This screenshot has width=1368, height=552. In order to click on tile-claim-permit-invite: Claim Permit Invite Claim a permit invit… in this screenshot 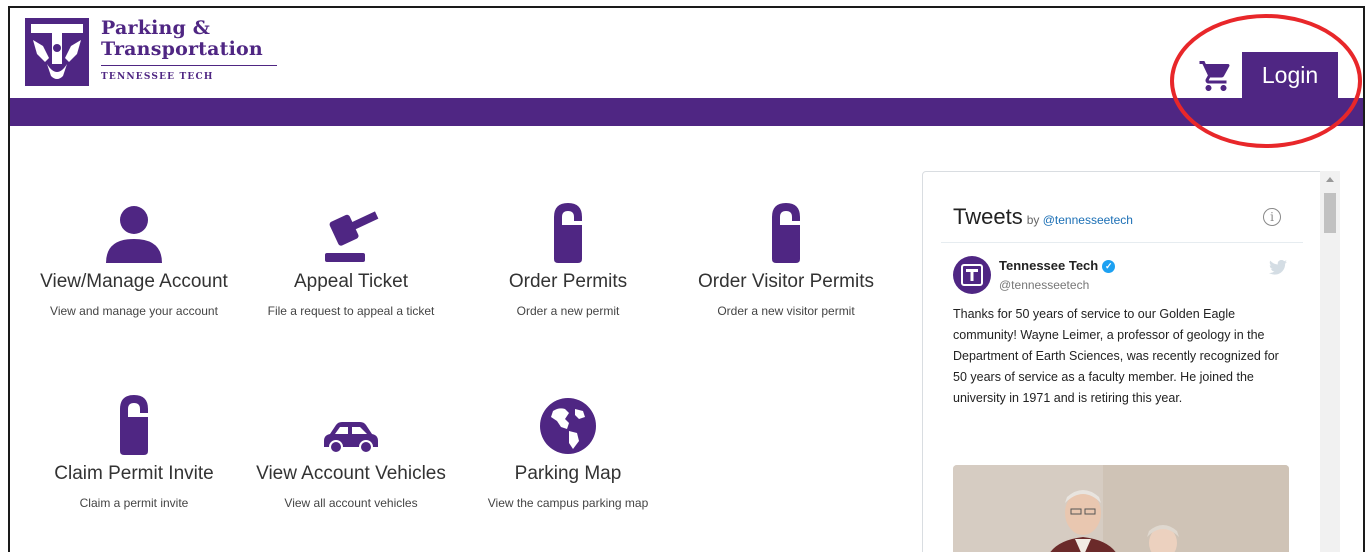, I will do `click(134, 454)`.